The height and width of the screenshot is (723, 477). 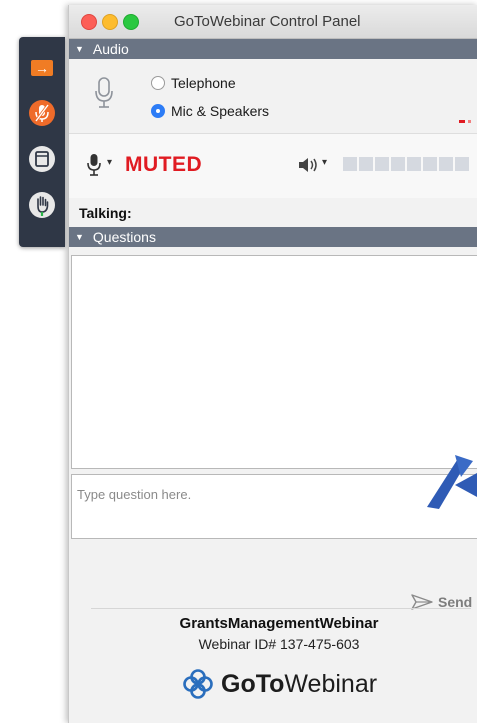 I want to click on telephone-option: Telephone, so click(x=193, y=83).